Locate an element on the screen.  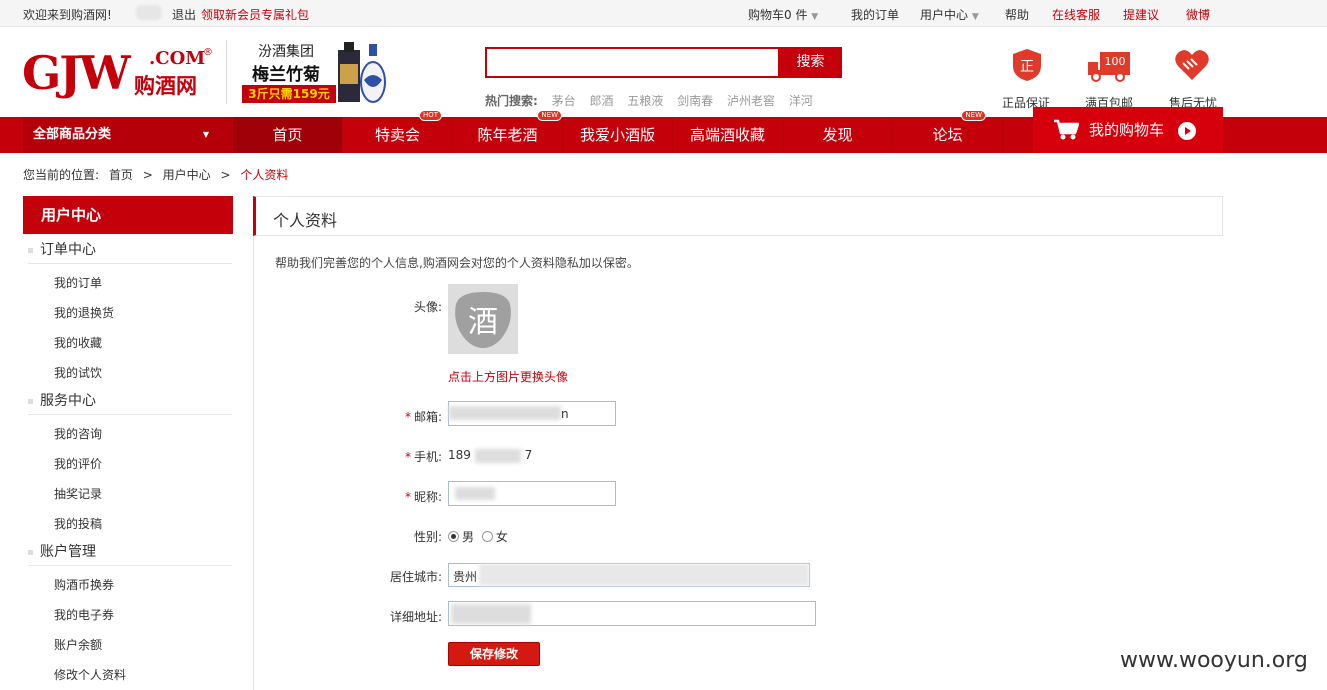
nav-flash-sale-label: 特卖会 is located at coordinates (397, 135).